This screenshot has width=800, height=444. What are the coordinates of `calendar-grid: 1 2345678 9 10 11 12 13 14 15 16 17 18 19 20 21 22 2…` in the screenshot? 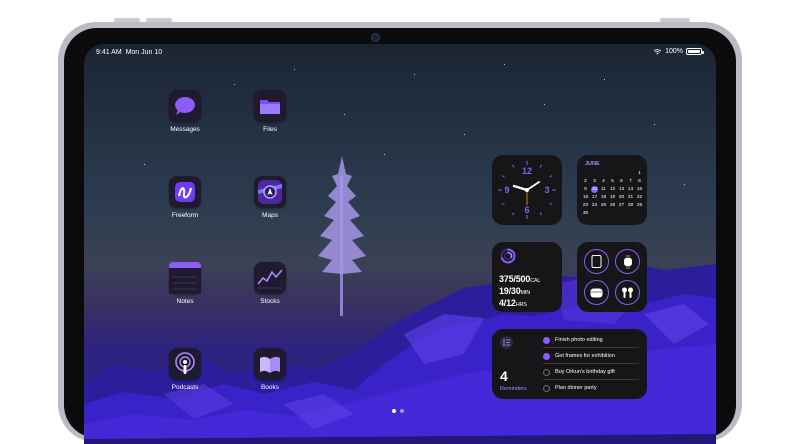 It's located at (612, 193).